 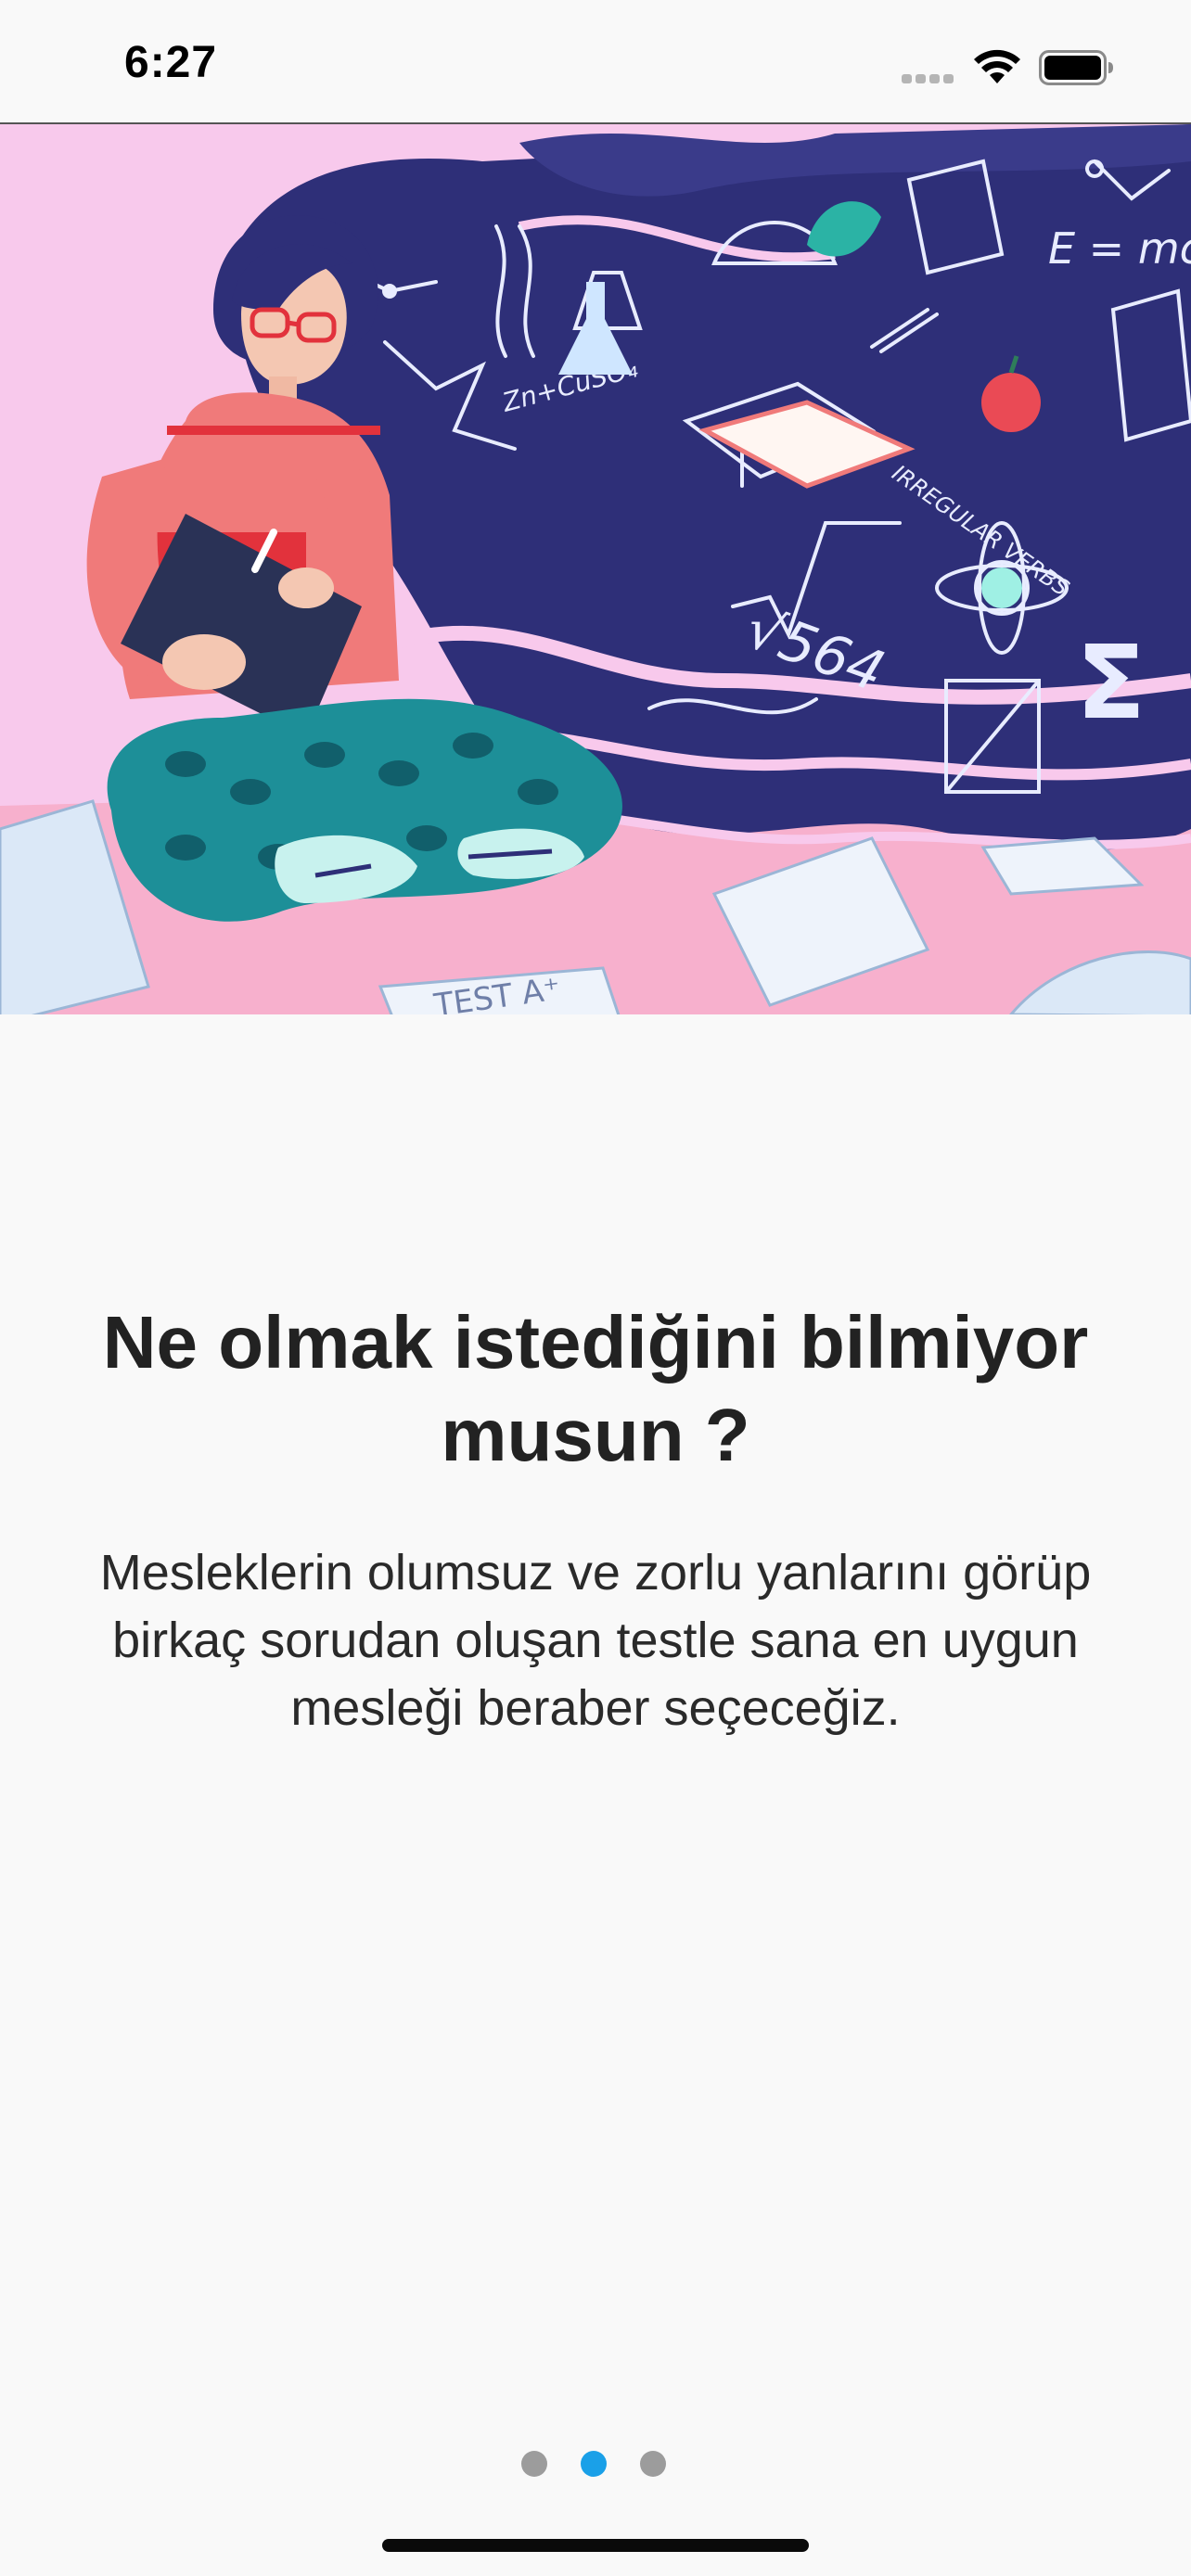 I want to click on status-time: 6:27, so click(x=171, y=62).